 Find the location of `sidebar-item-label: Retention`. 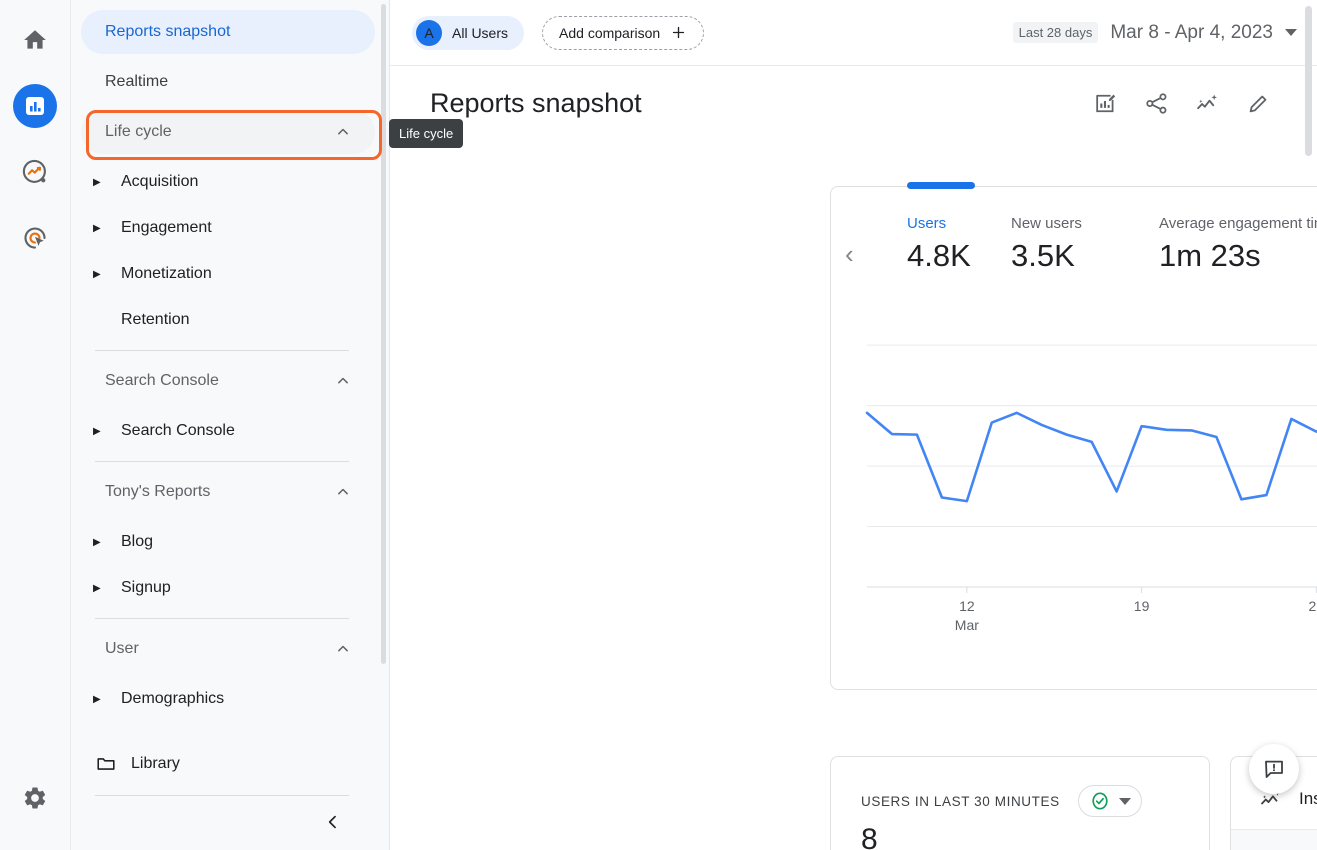

sidebar-item-label: Retention is located at coordinates (155, 319).